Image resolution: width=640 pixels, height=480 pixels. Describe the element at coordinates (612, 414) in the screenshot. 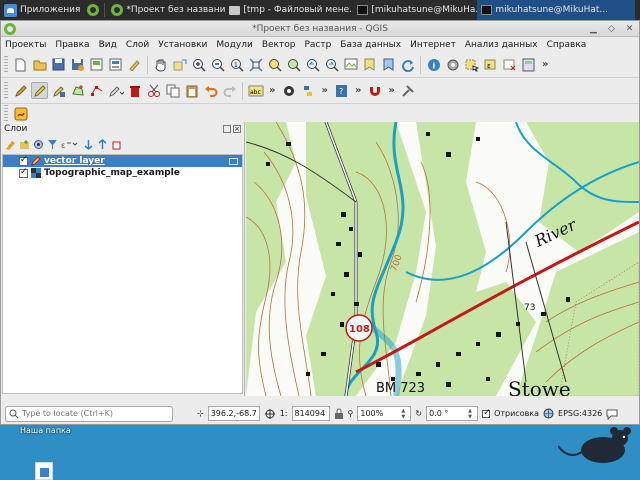

I see `messages-bubble-icon` at that location.